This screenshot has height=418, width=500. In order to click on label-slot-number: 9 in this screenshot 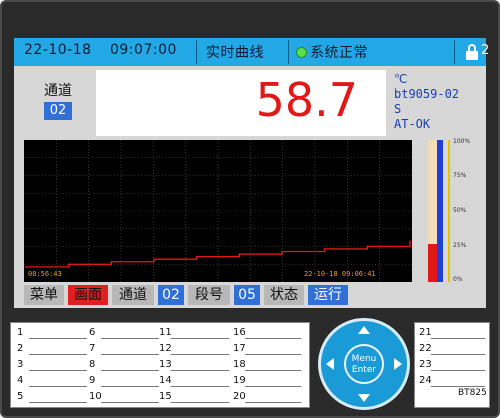, I will do `click(92, 380)`.